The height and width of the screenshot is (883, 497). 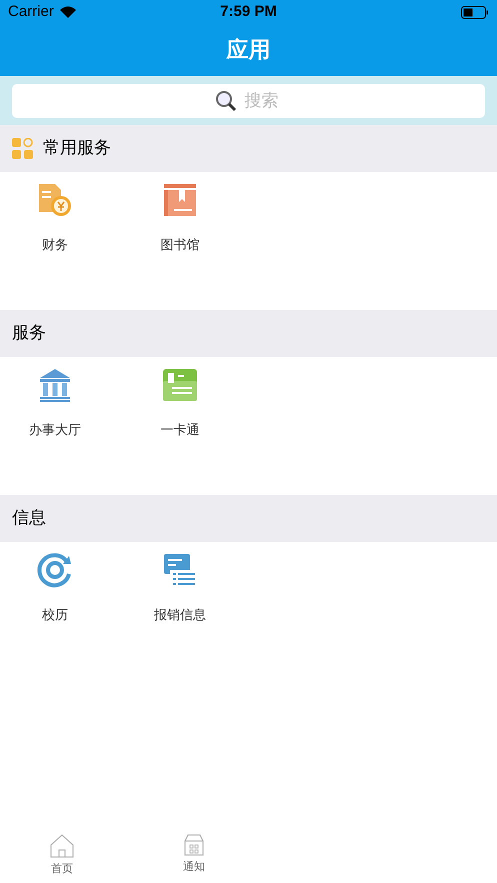 I want to click on tab-item: 首页, so click(x=62, y=855).